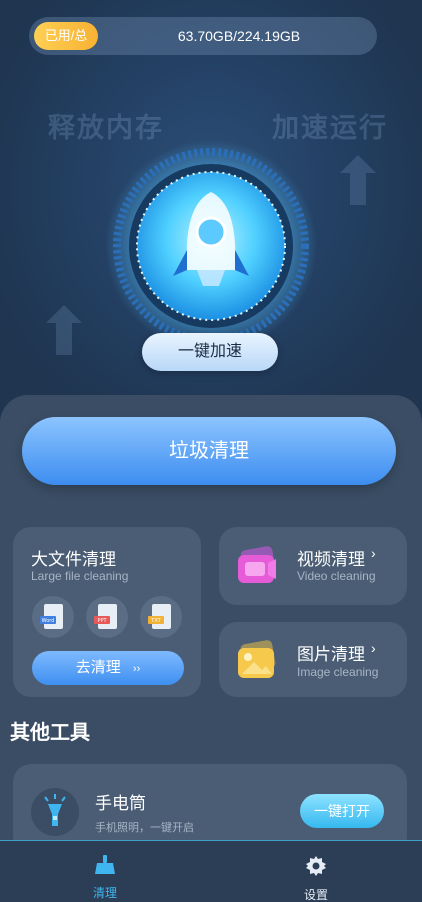  What do you see at coordinates (102, 621) in the screenshot?
I see `ppt-file-label: PPT` at bounding box center [102, 621].